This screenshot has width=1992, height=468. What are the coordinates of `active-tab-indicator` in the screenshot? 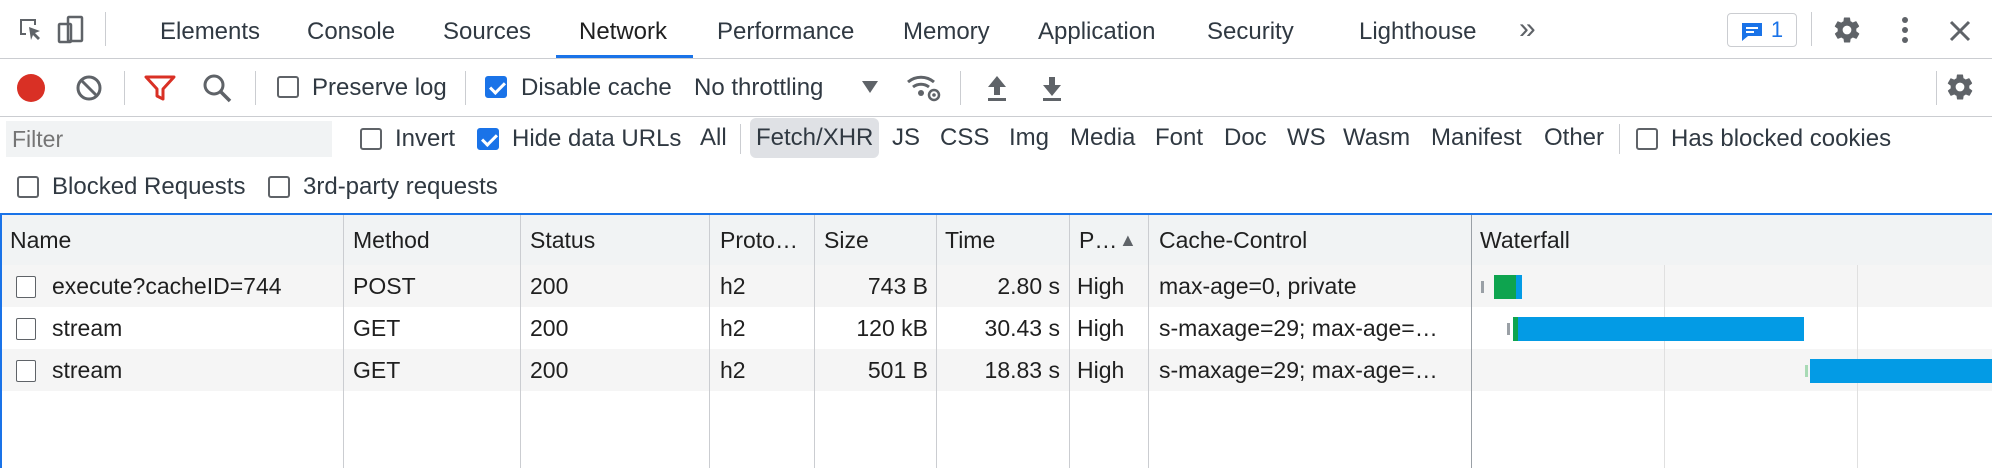 It's located at (624, 56).